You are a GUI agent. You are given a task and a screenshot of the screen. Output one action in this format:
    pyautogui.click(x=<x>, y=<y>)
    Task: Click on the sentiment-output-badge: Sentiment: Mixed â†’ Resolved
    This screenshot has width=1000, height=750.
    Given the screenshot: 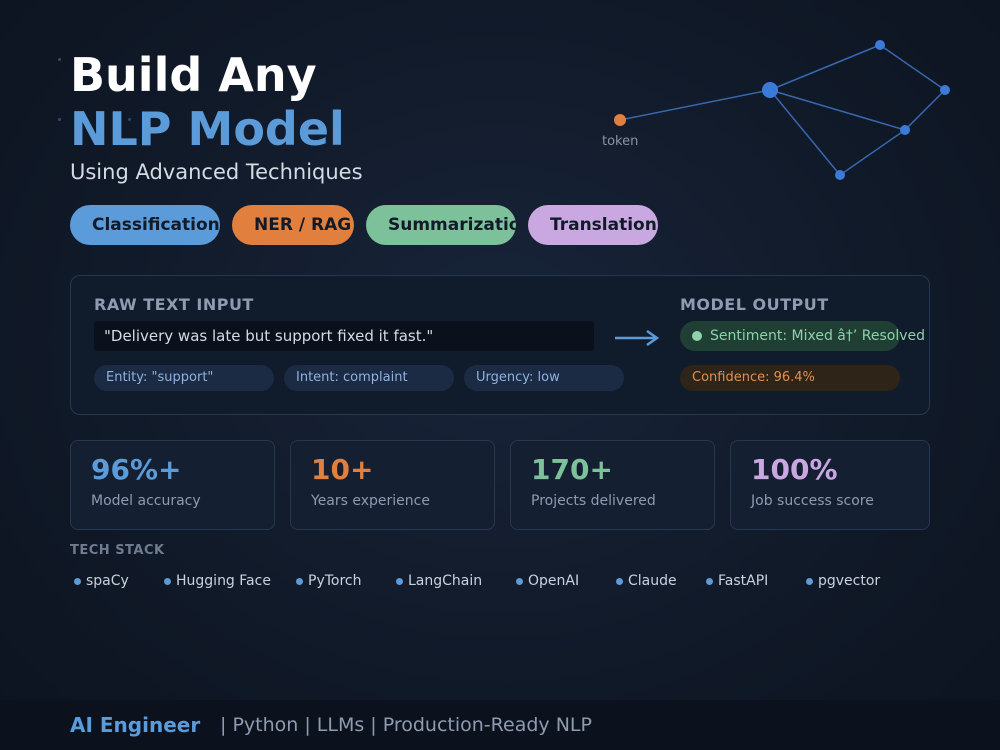 What is the action you would take?
    pyautogui.click(x=802, y=336)
    